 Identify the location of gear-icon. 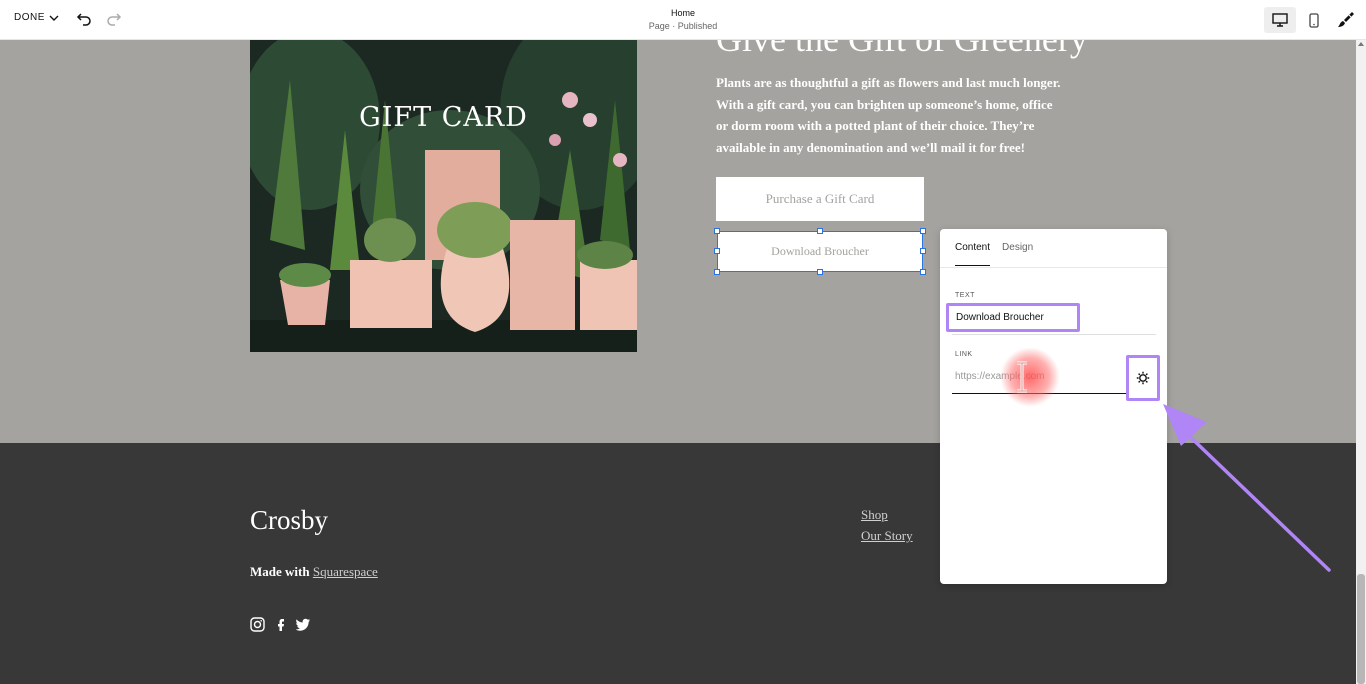
(1143, 378).